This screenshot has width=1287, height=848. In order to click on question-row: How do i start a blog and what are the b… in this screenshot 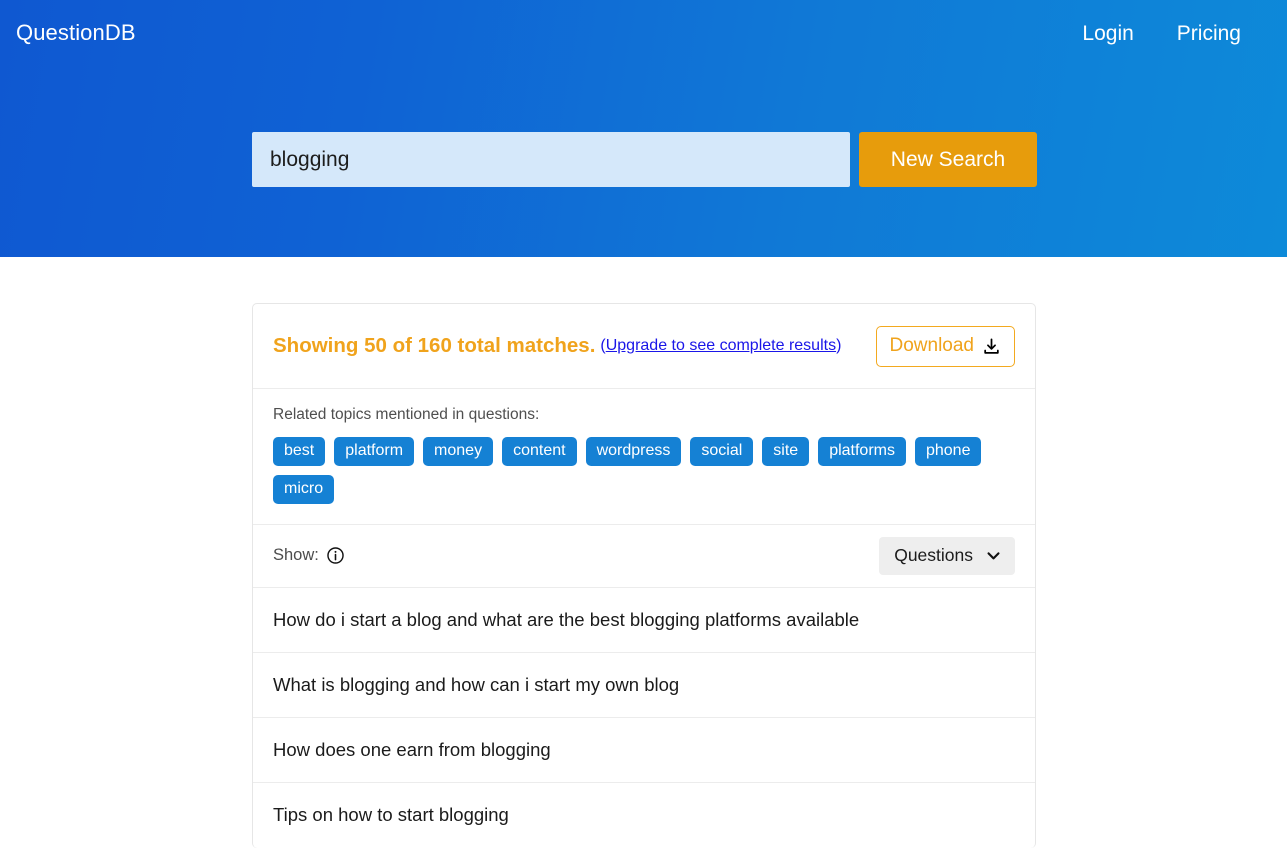, I will do `click(644, 620)`.